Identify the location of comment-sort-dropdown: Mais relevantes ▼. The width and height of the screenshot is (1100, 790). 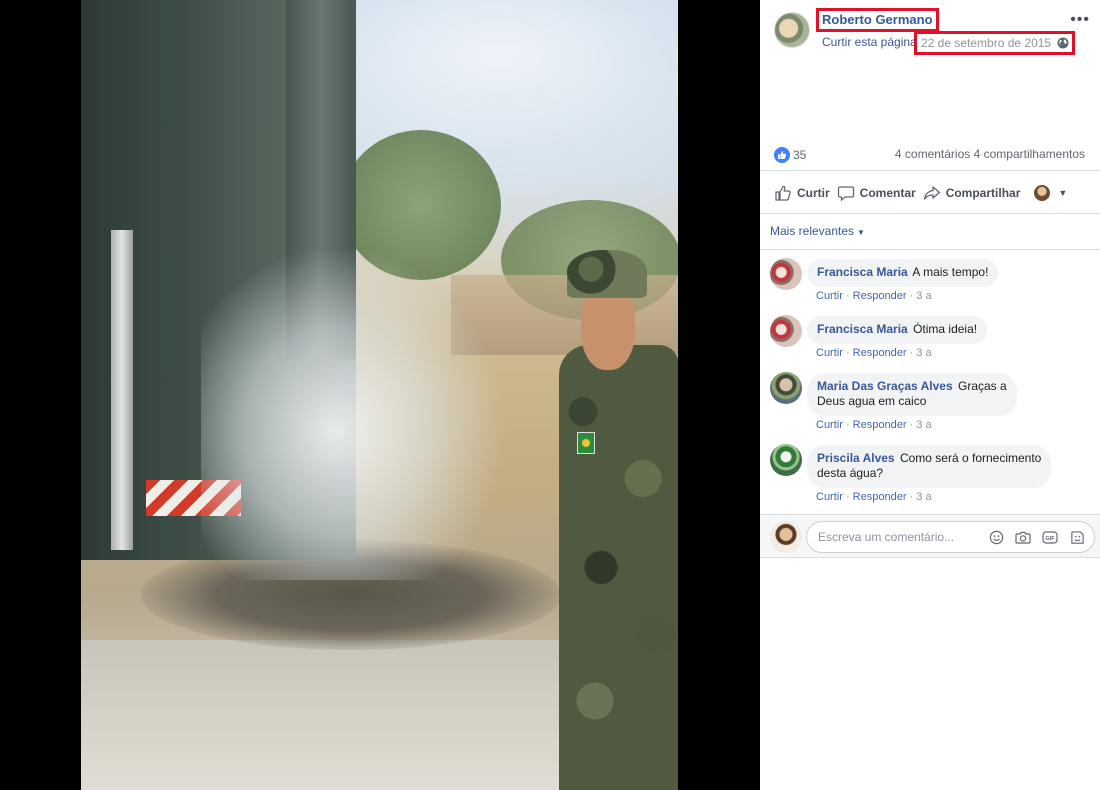
(817, 231).